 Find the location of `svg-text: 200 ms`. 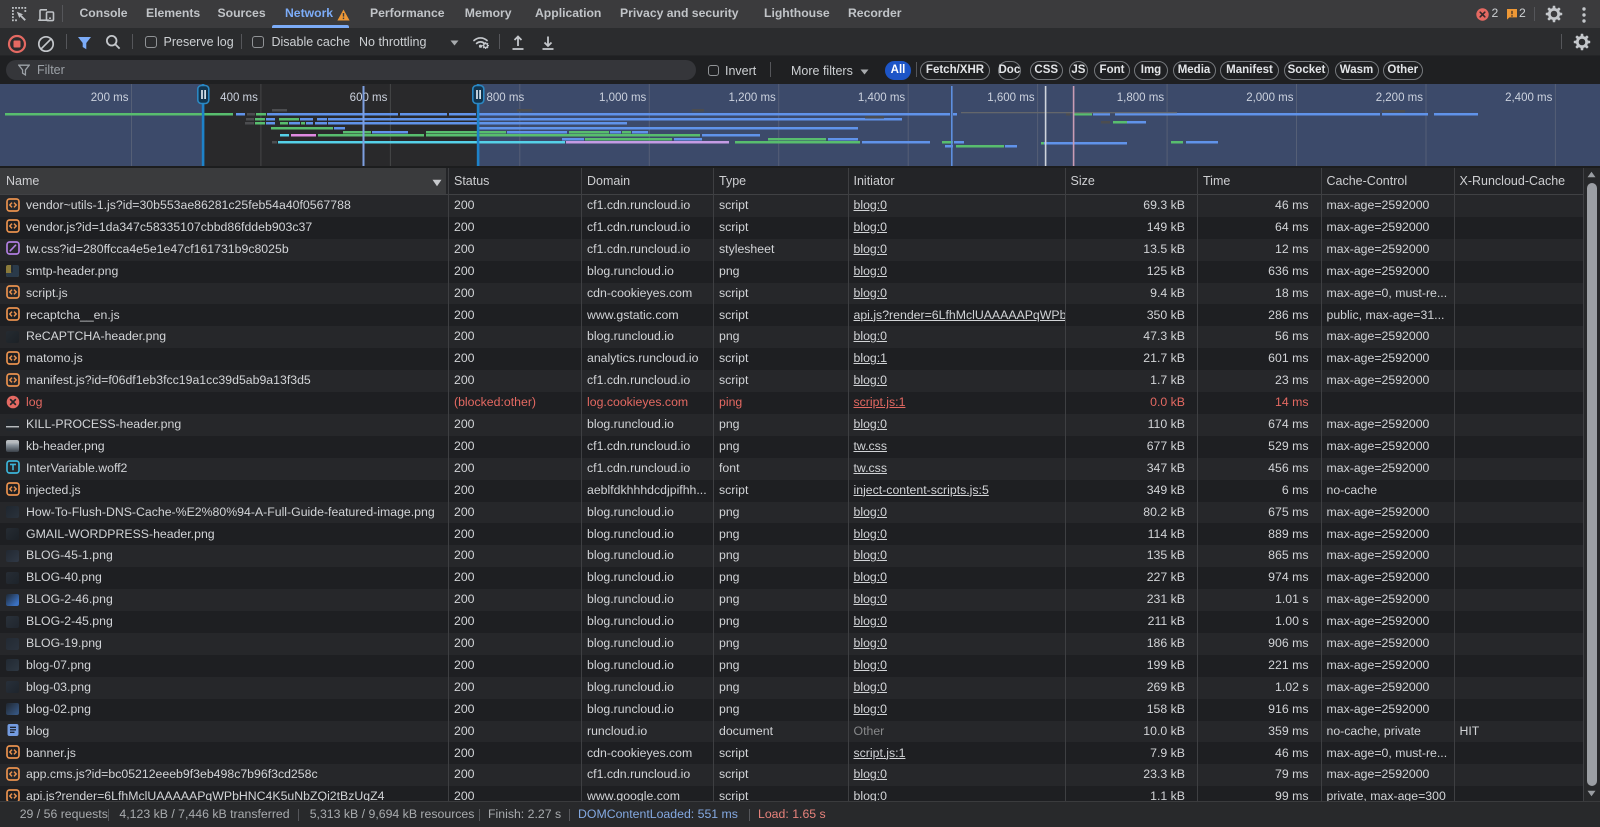

svg-text: 200 ms is located at coordinates (110, 98).